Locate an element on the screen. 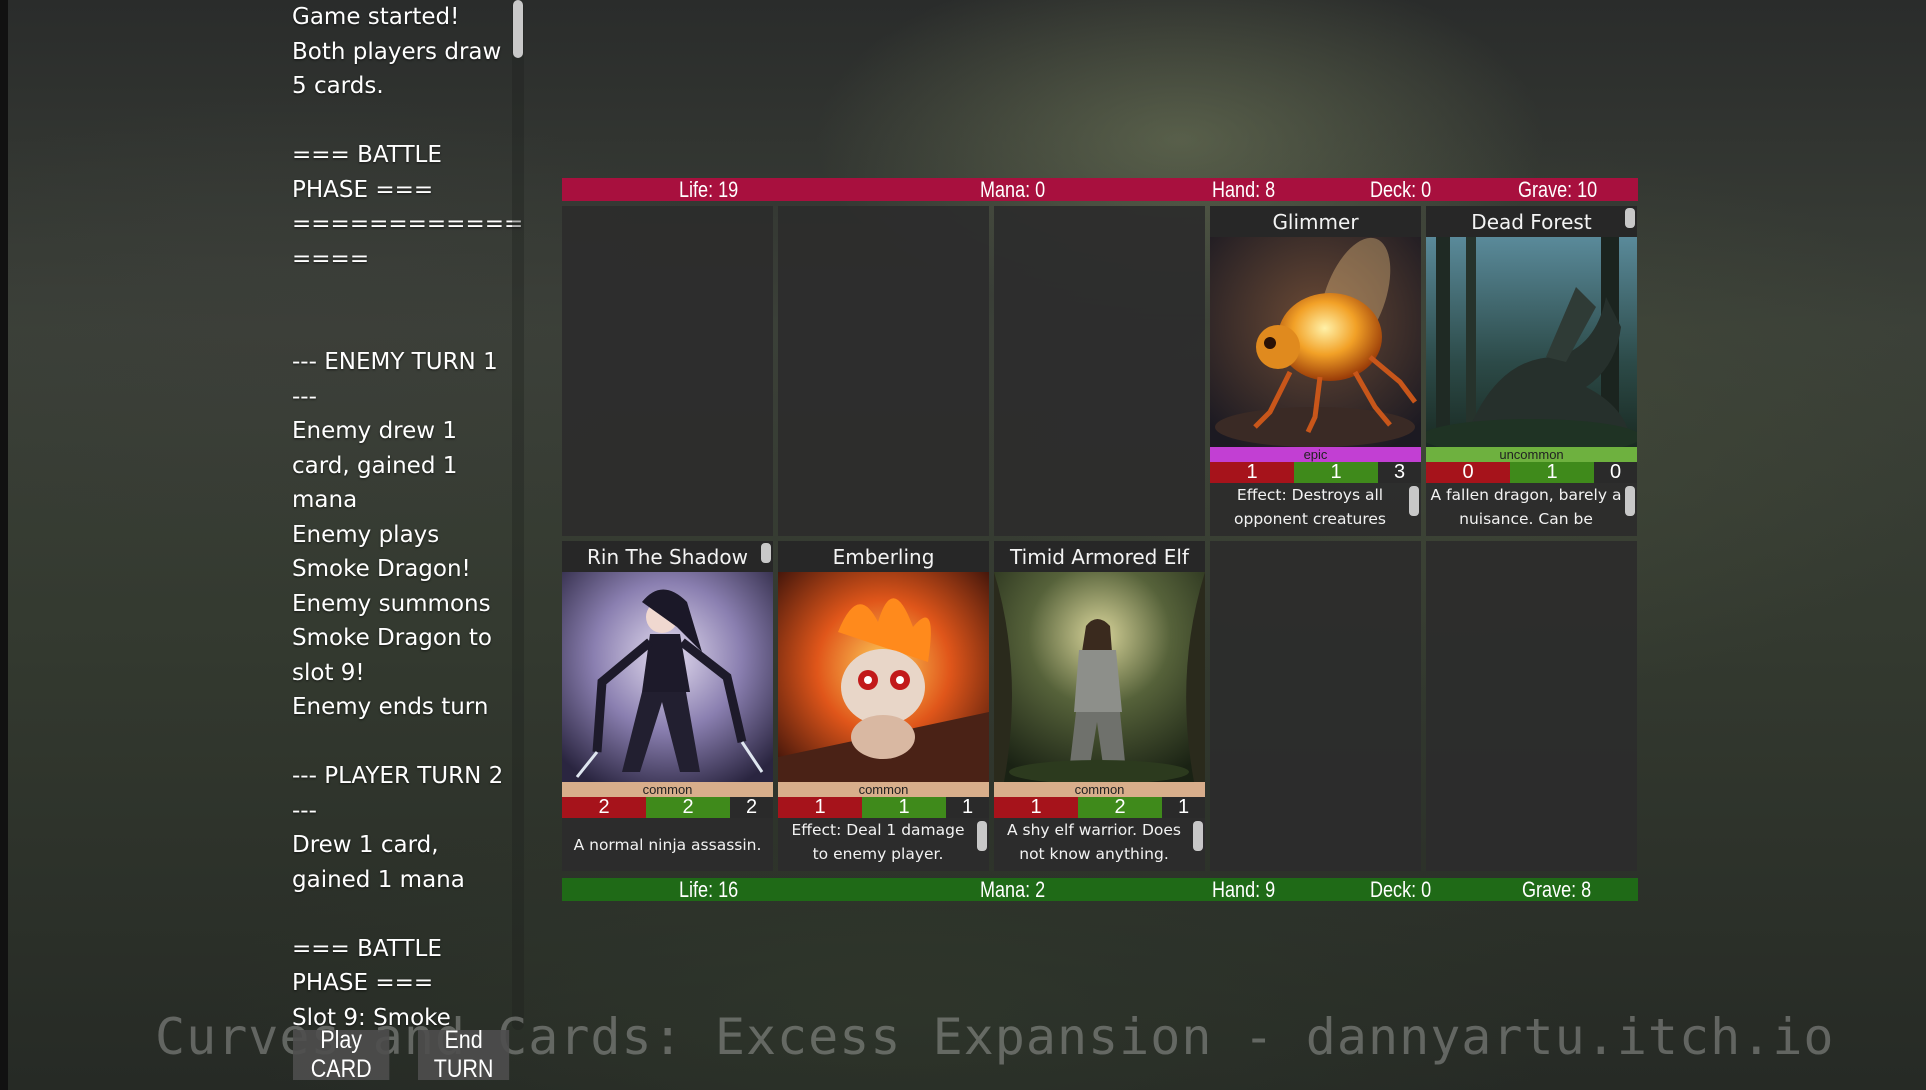 This screenshot has width=1926, height=1090. card-stats: 1 1 1 is located at coordinates (883, 807).